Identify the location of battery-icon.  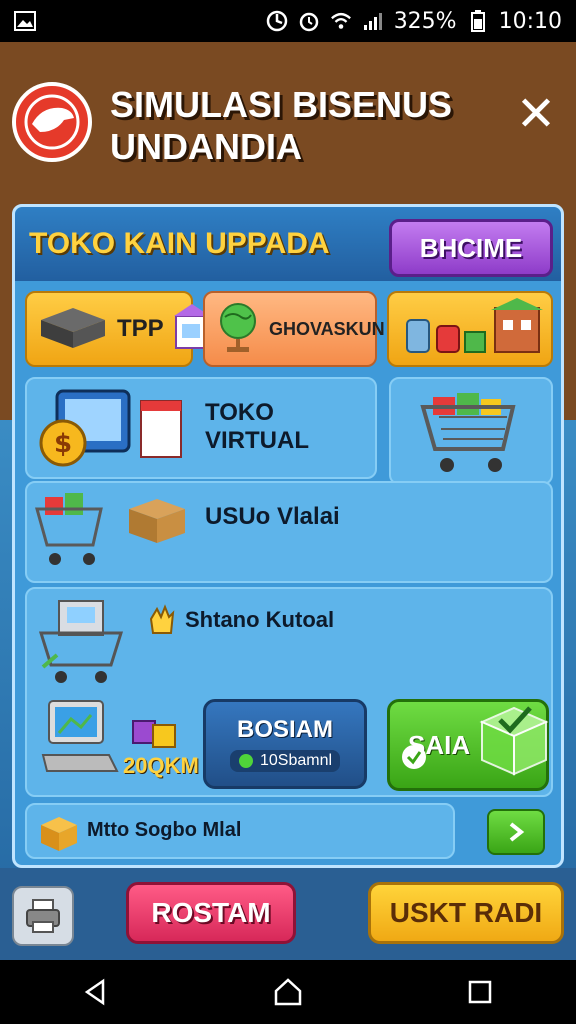
(478, 21).